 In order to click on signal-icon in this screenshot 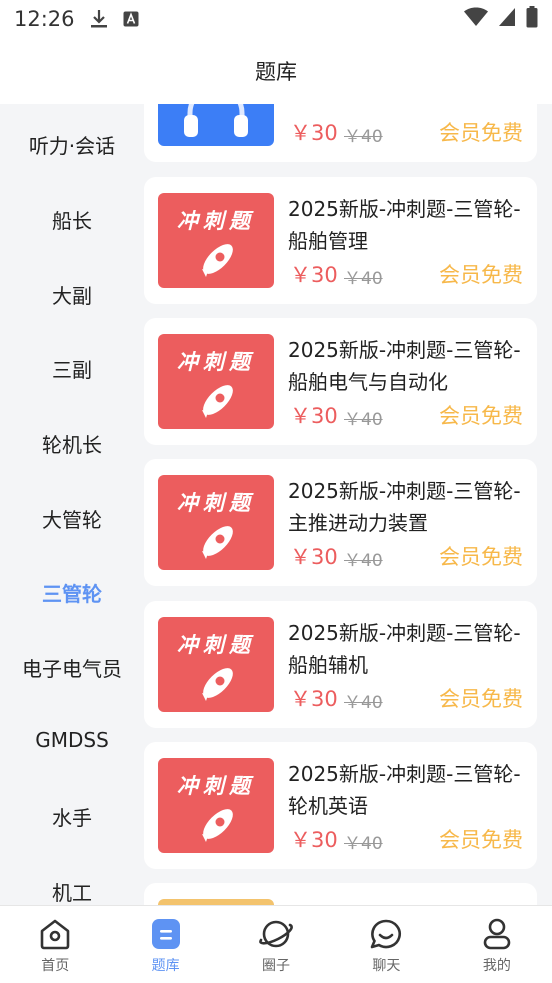, I will do `click(507, 19)`.